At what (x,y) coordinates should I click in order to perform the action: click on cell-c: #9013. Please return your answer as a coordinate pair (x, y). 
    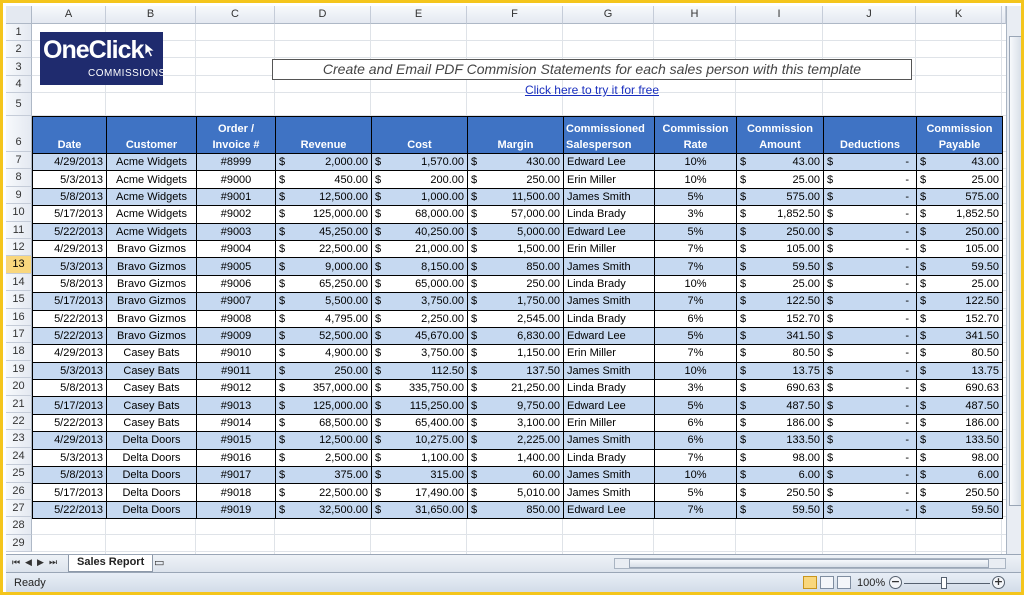
    Looking at the image, I should click on (236, 405).